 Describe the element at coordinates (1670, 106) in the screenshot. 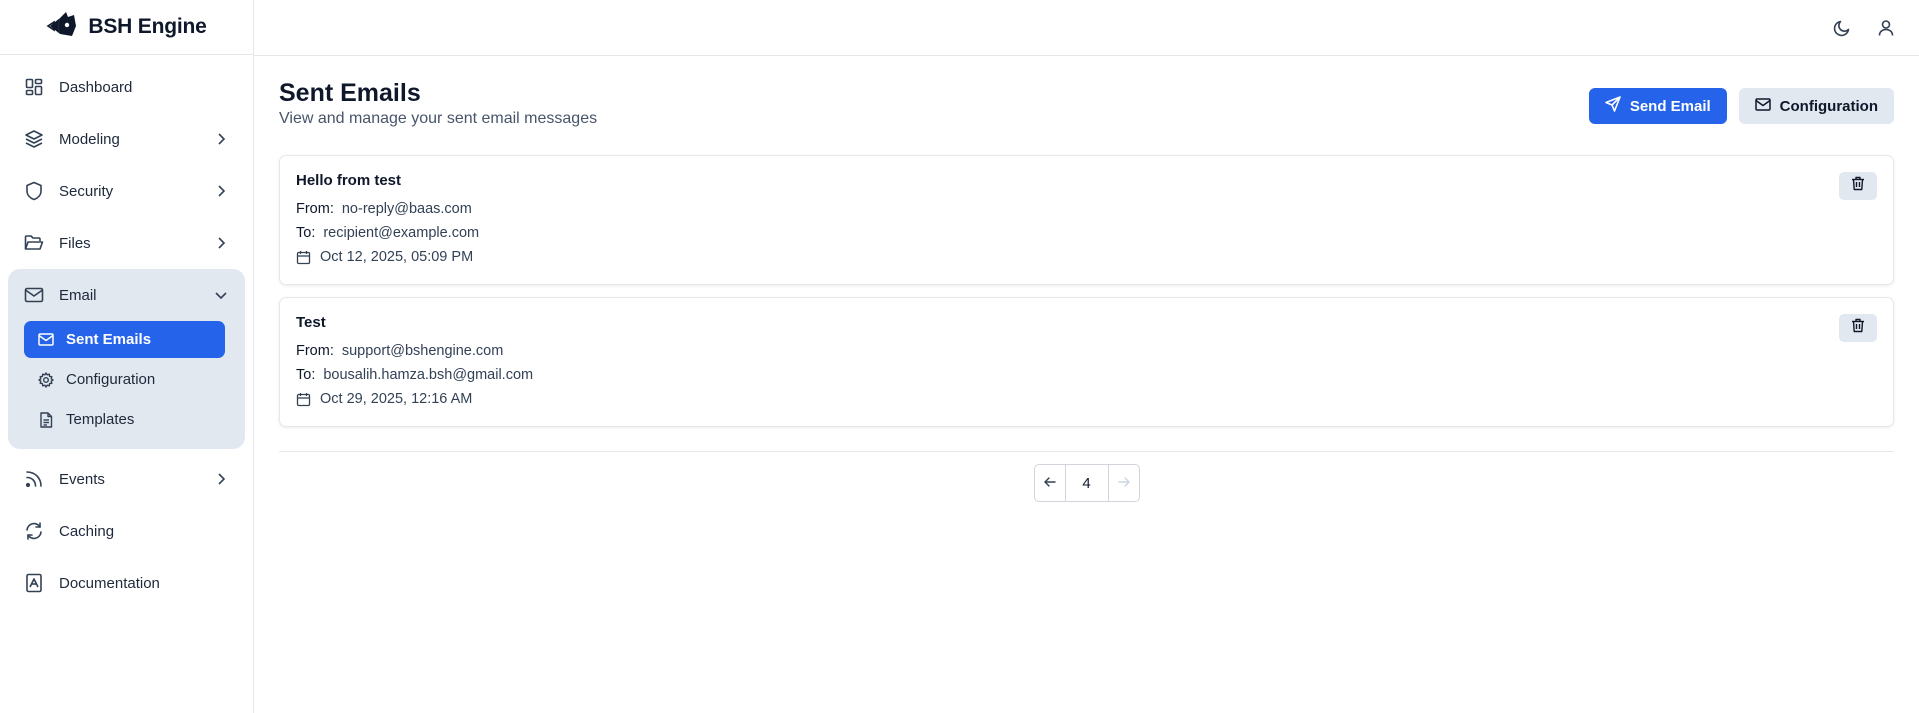

I see `send-email-label: Send Email` at that location.